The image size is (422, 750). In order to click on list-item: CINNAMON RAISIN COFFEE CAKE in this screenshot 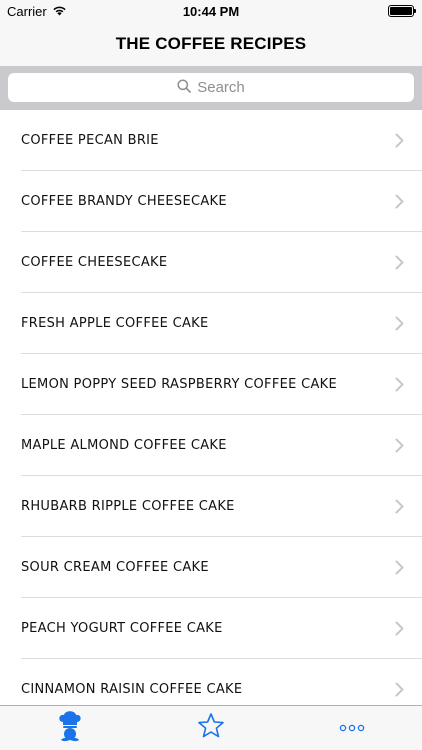, I will do `click(211, 682)`.